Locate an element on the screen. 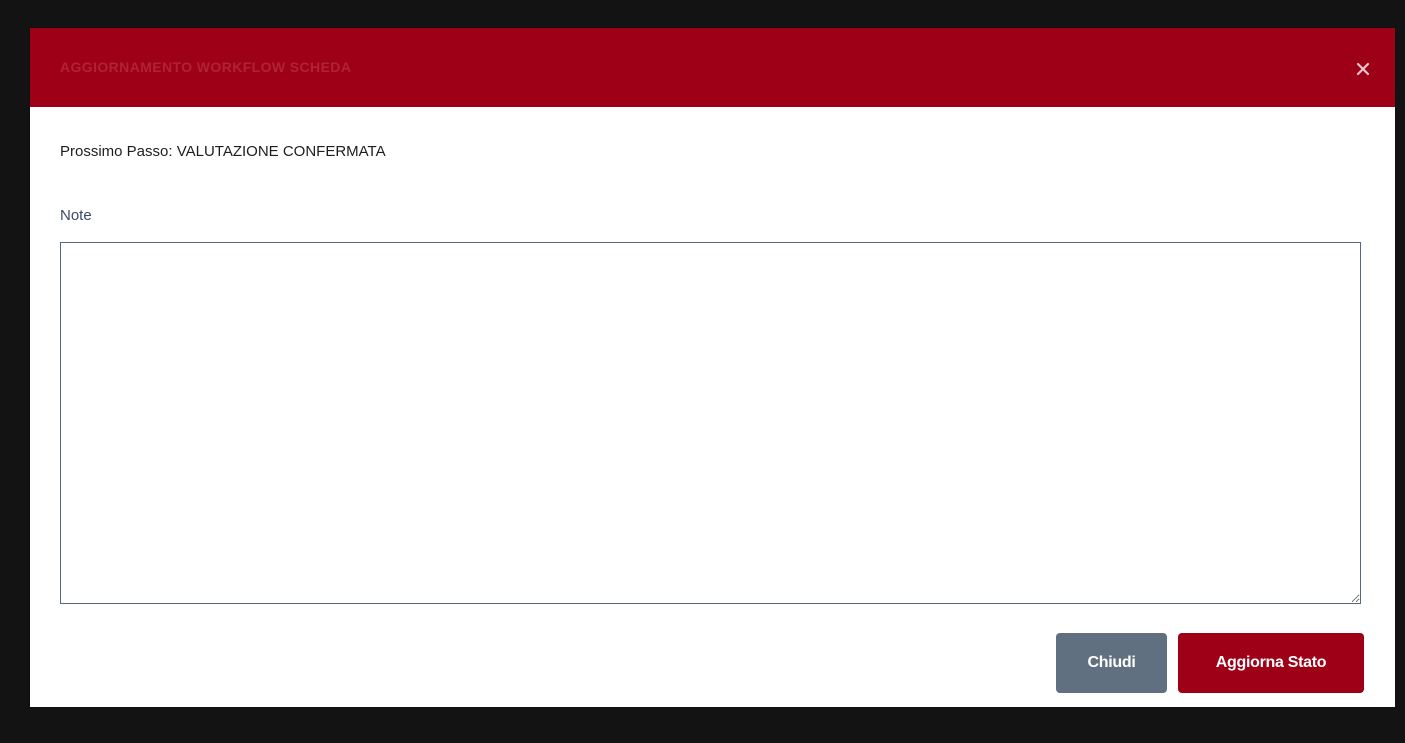 Image resolution: width=1405 pixels, height=743 pixels. next-step-text: Prossimo Passo: VALUTAZIONE CONFERMATA is located at coordinates (223, 151).